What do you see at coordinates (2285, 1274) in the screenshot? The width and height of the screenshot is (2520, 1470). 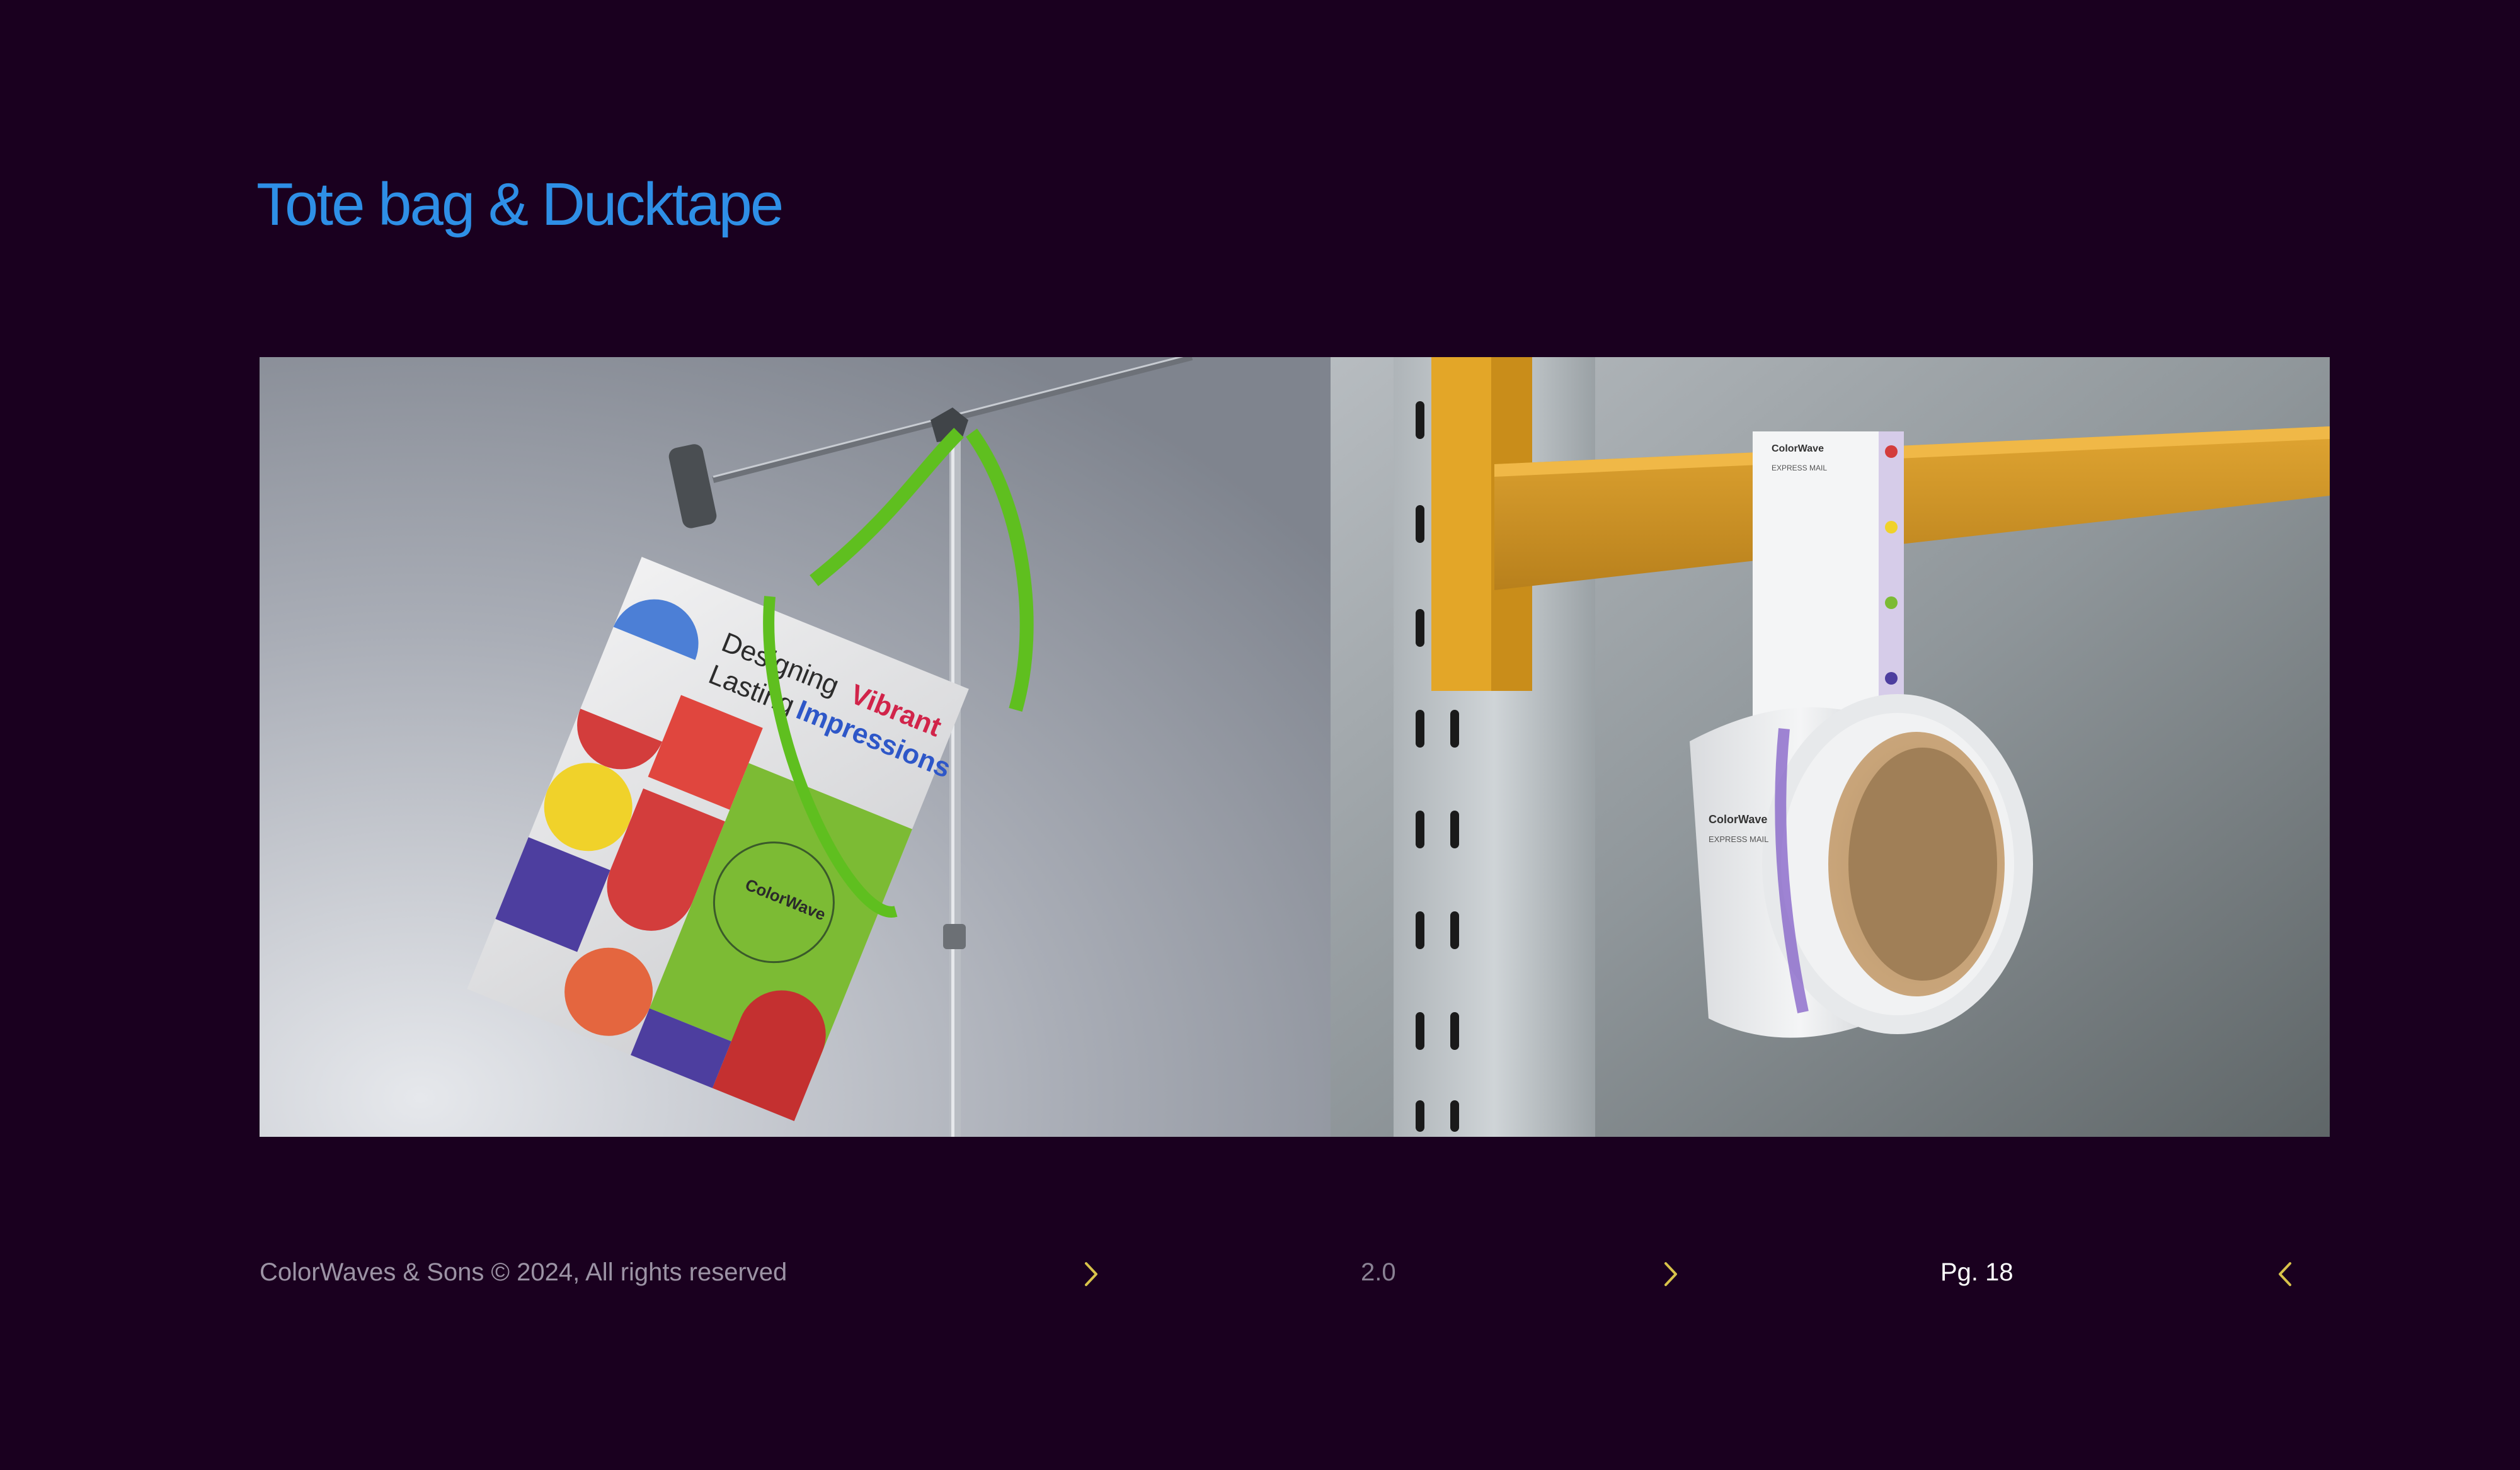 I see `chevron-left-icon` at bounding box center [2285, 1274].